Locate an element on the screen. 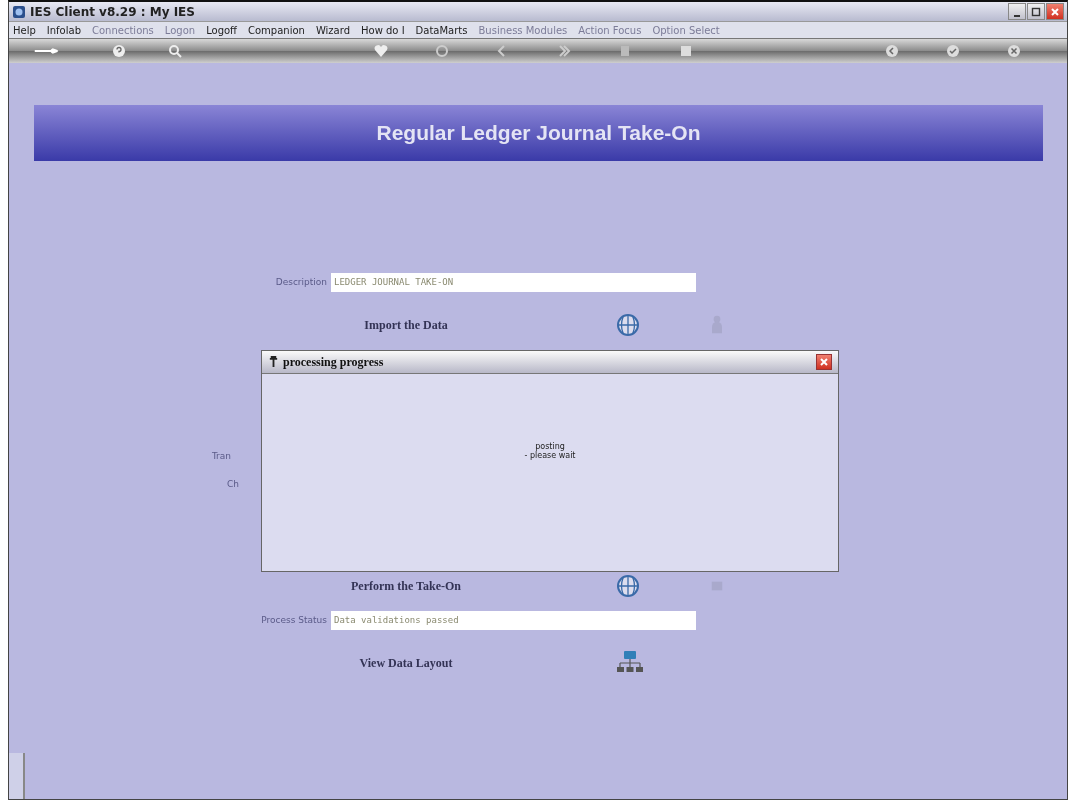 The width and height of the screenshot is (1074, 809). minimize-icon is located at coordinates (1017, 15).